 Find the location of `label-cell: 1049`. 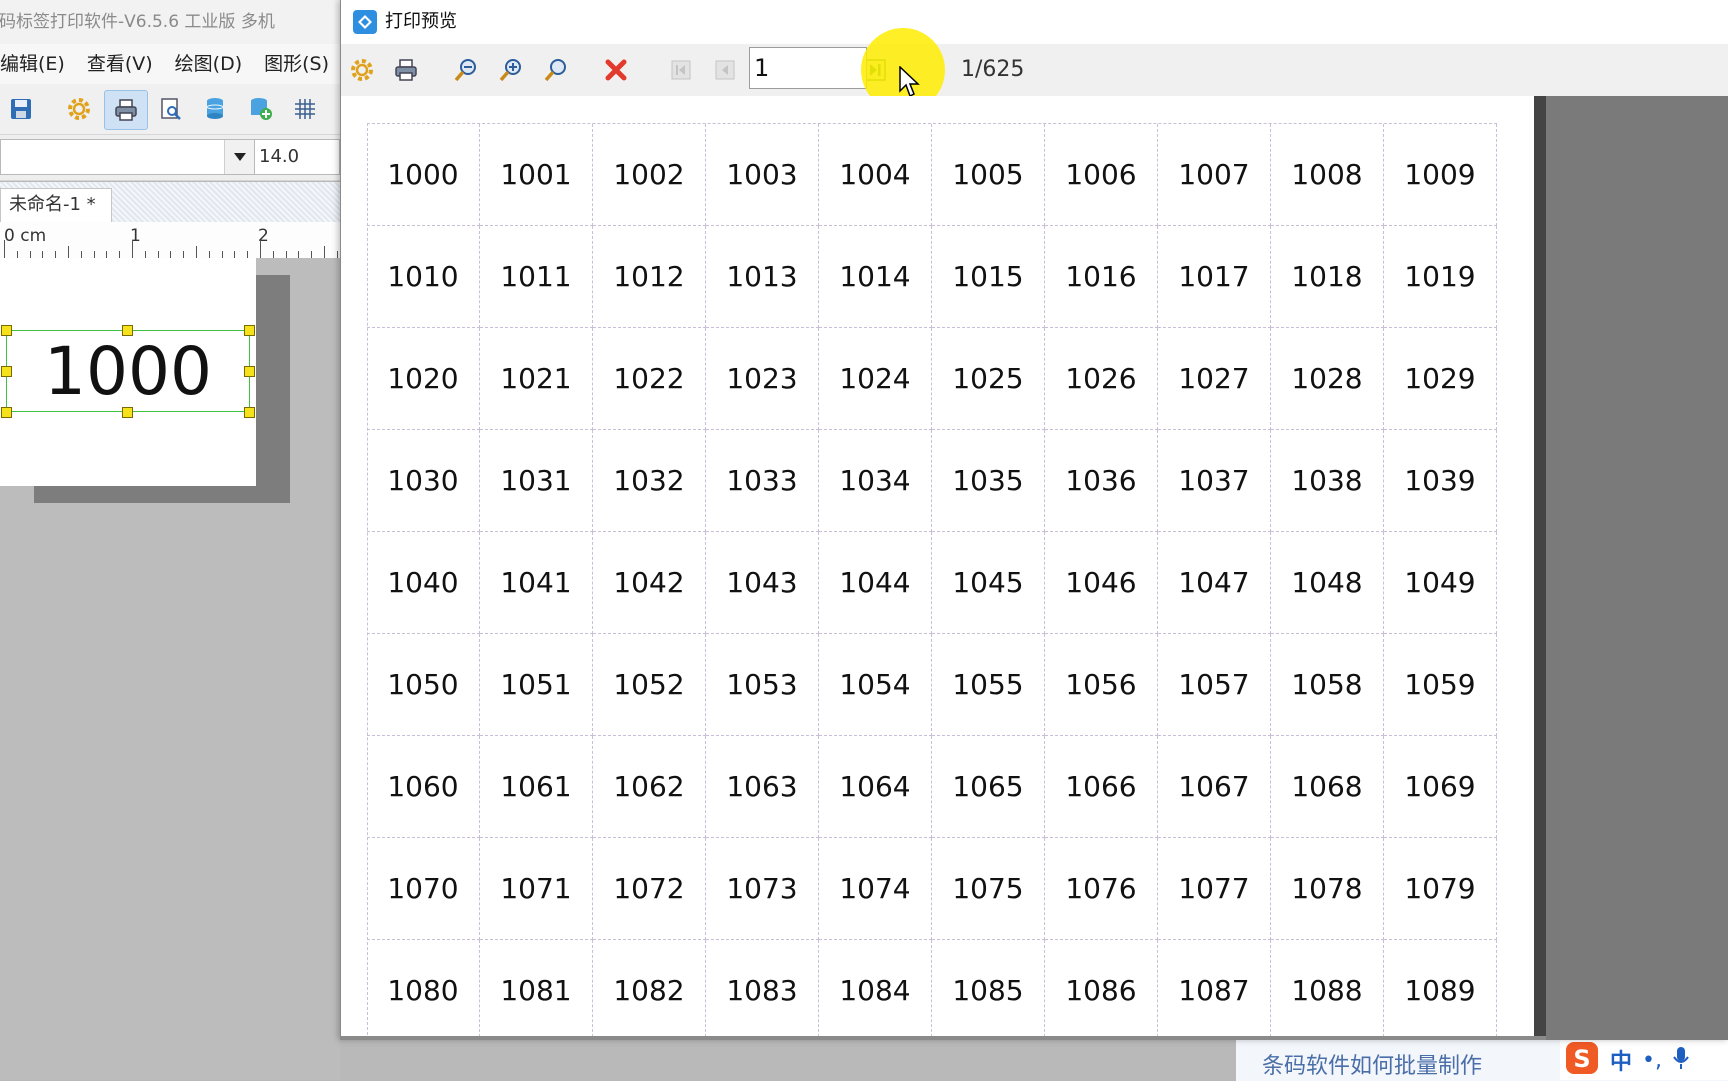

label-cell: 1049 is located at coordinates (1440, 583).